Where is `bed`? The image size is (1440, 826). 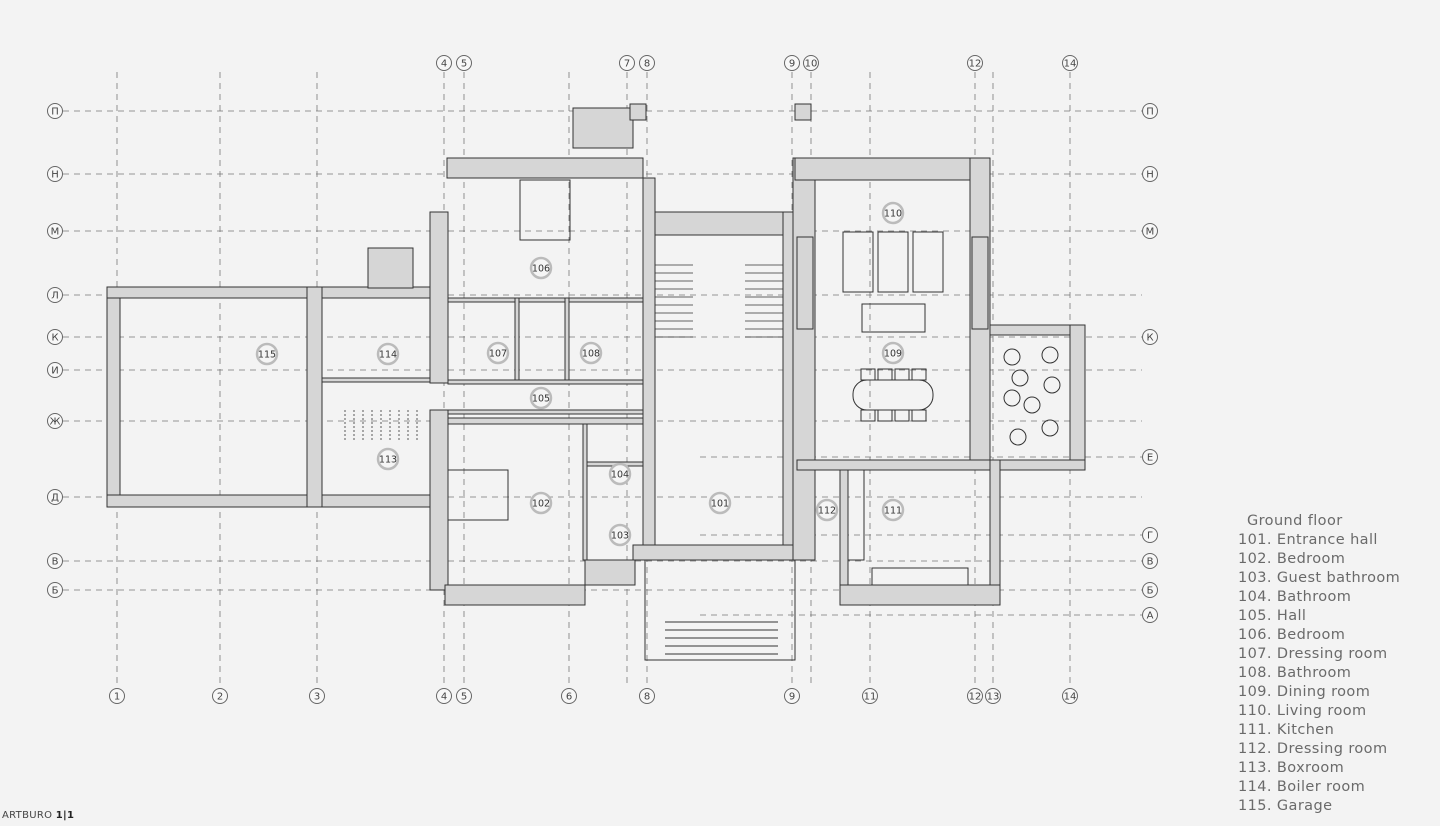 bed is located at coordinates (478, 495).